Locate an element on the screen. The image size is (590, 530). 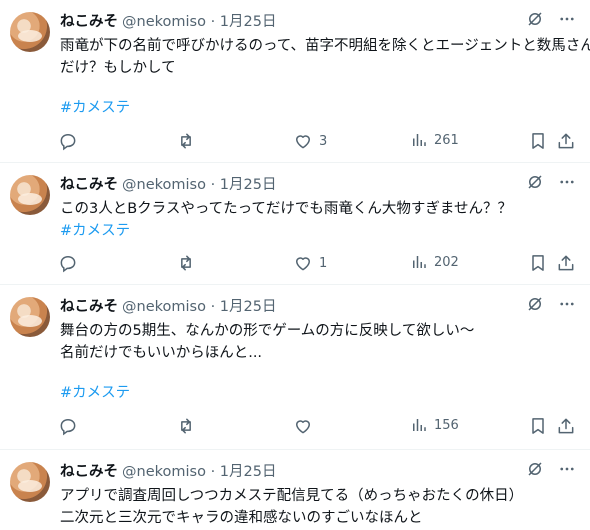
tweet-line: この3人とBクラスやってたってだけでも雨竜くん大物すぎません？？ is located at coordinates (286, 209).